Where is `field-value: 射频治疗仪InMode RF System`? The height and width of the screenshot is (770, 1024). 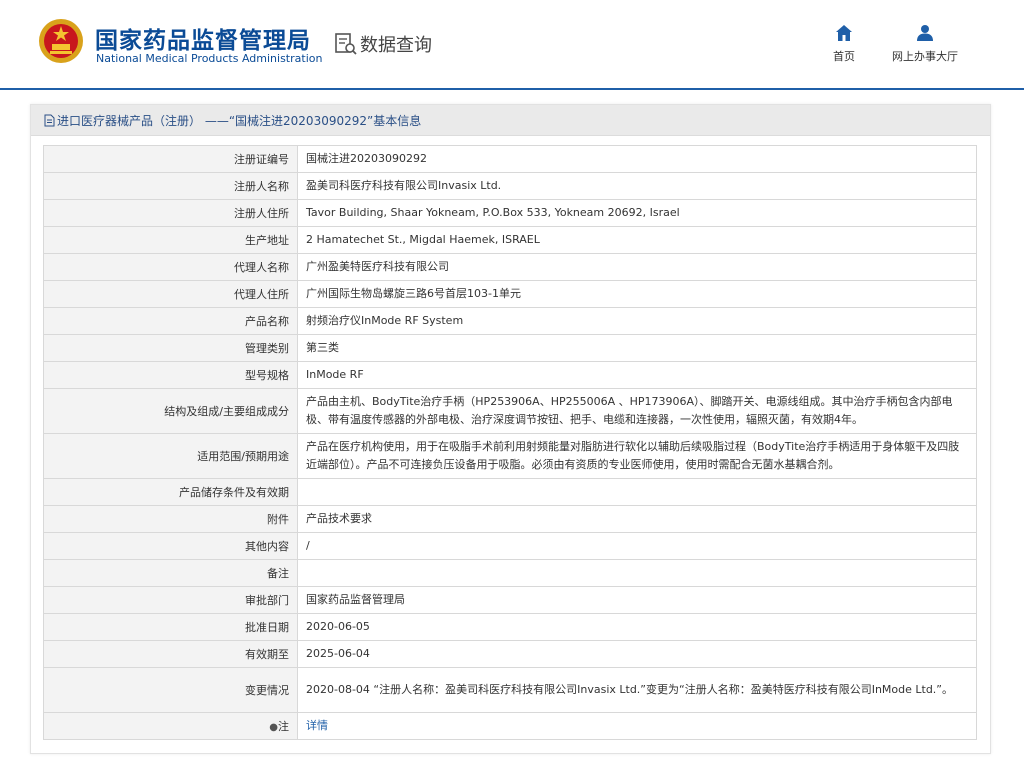 field-value: 射频治疗仪InMode RF System is located at coordinates (637, 321).